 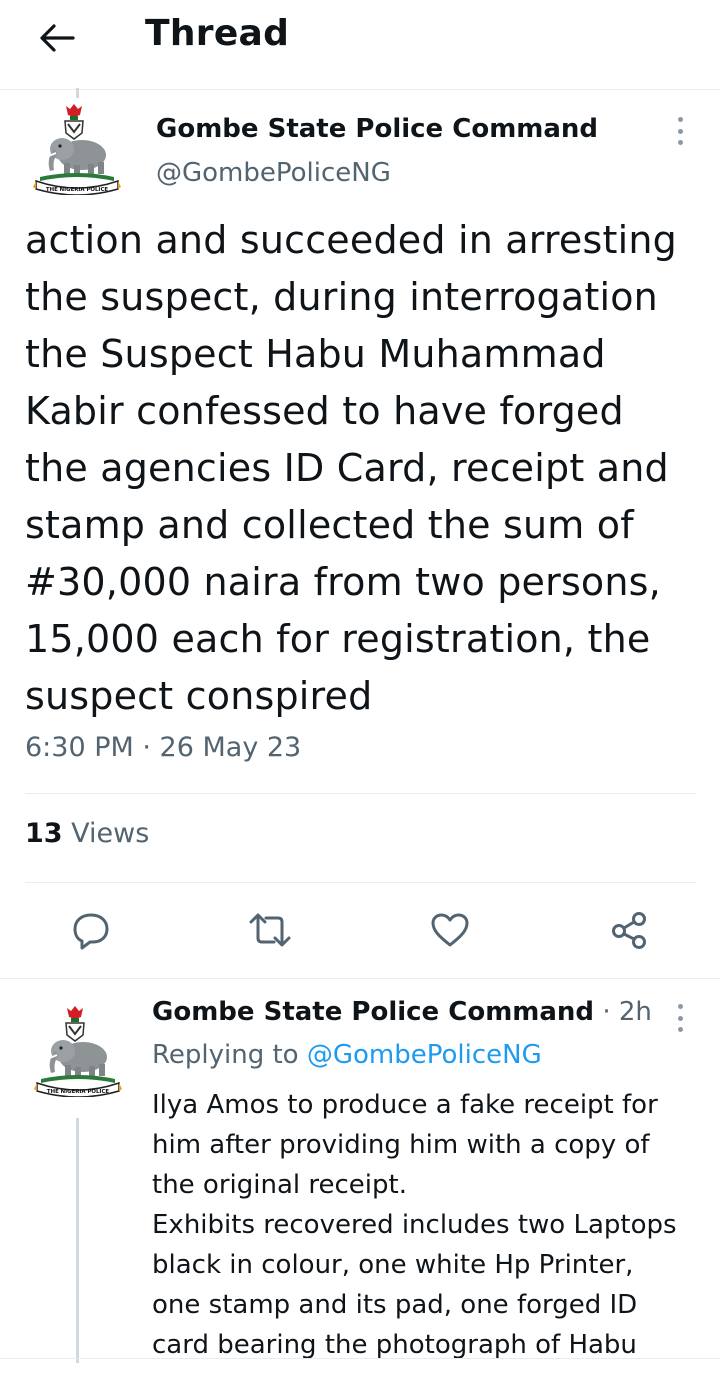 I want to click on tweet-text-line: Exhibits recovered includes two Laptops, so click(x=414, y=1225).